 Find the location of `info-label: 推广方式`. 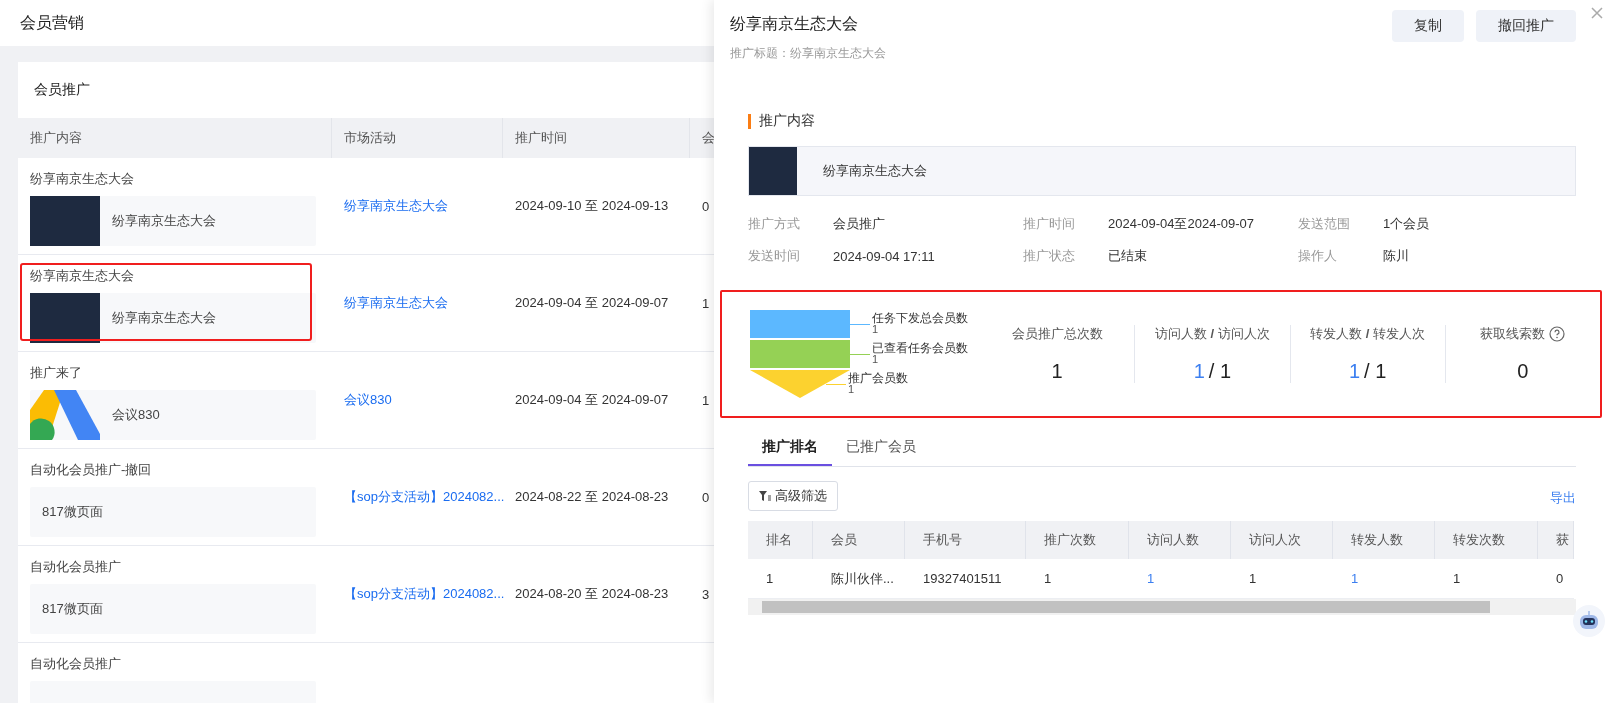

info-label: 推广方式 is located at coordinates (774, 224).